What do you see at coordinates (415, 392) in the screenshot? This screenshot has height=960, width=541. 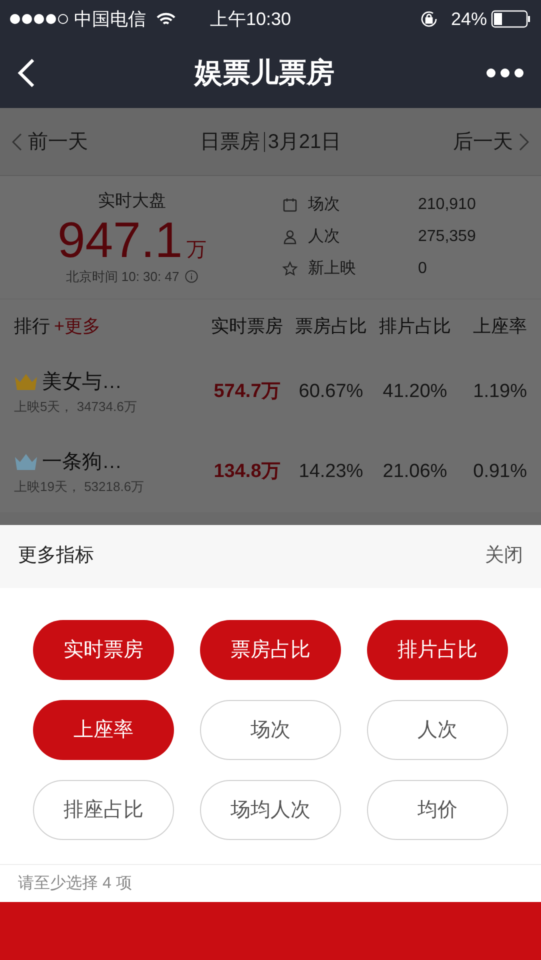 I see `table-cell-text: 41.20%` at bounding box center [415, 392].